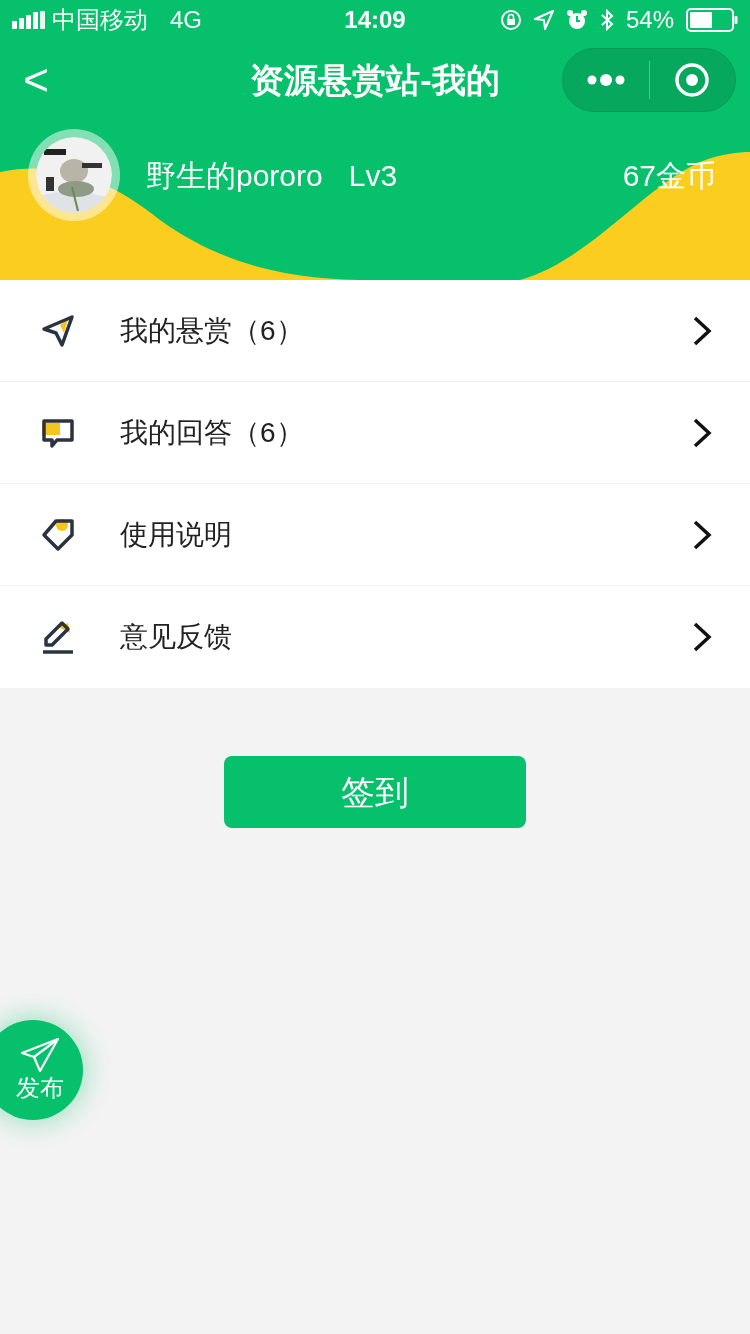 Image resolution: width=750 pixels, height=1334 pixels. What do you see at coordinates (510, 20) in the screenshot?
I see `rotation-lock-icon` at bounding box center [510, 20].